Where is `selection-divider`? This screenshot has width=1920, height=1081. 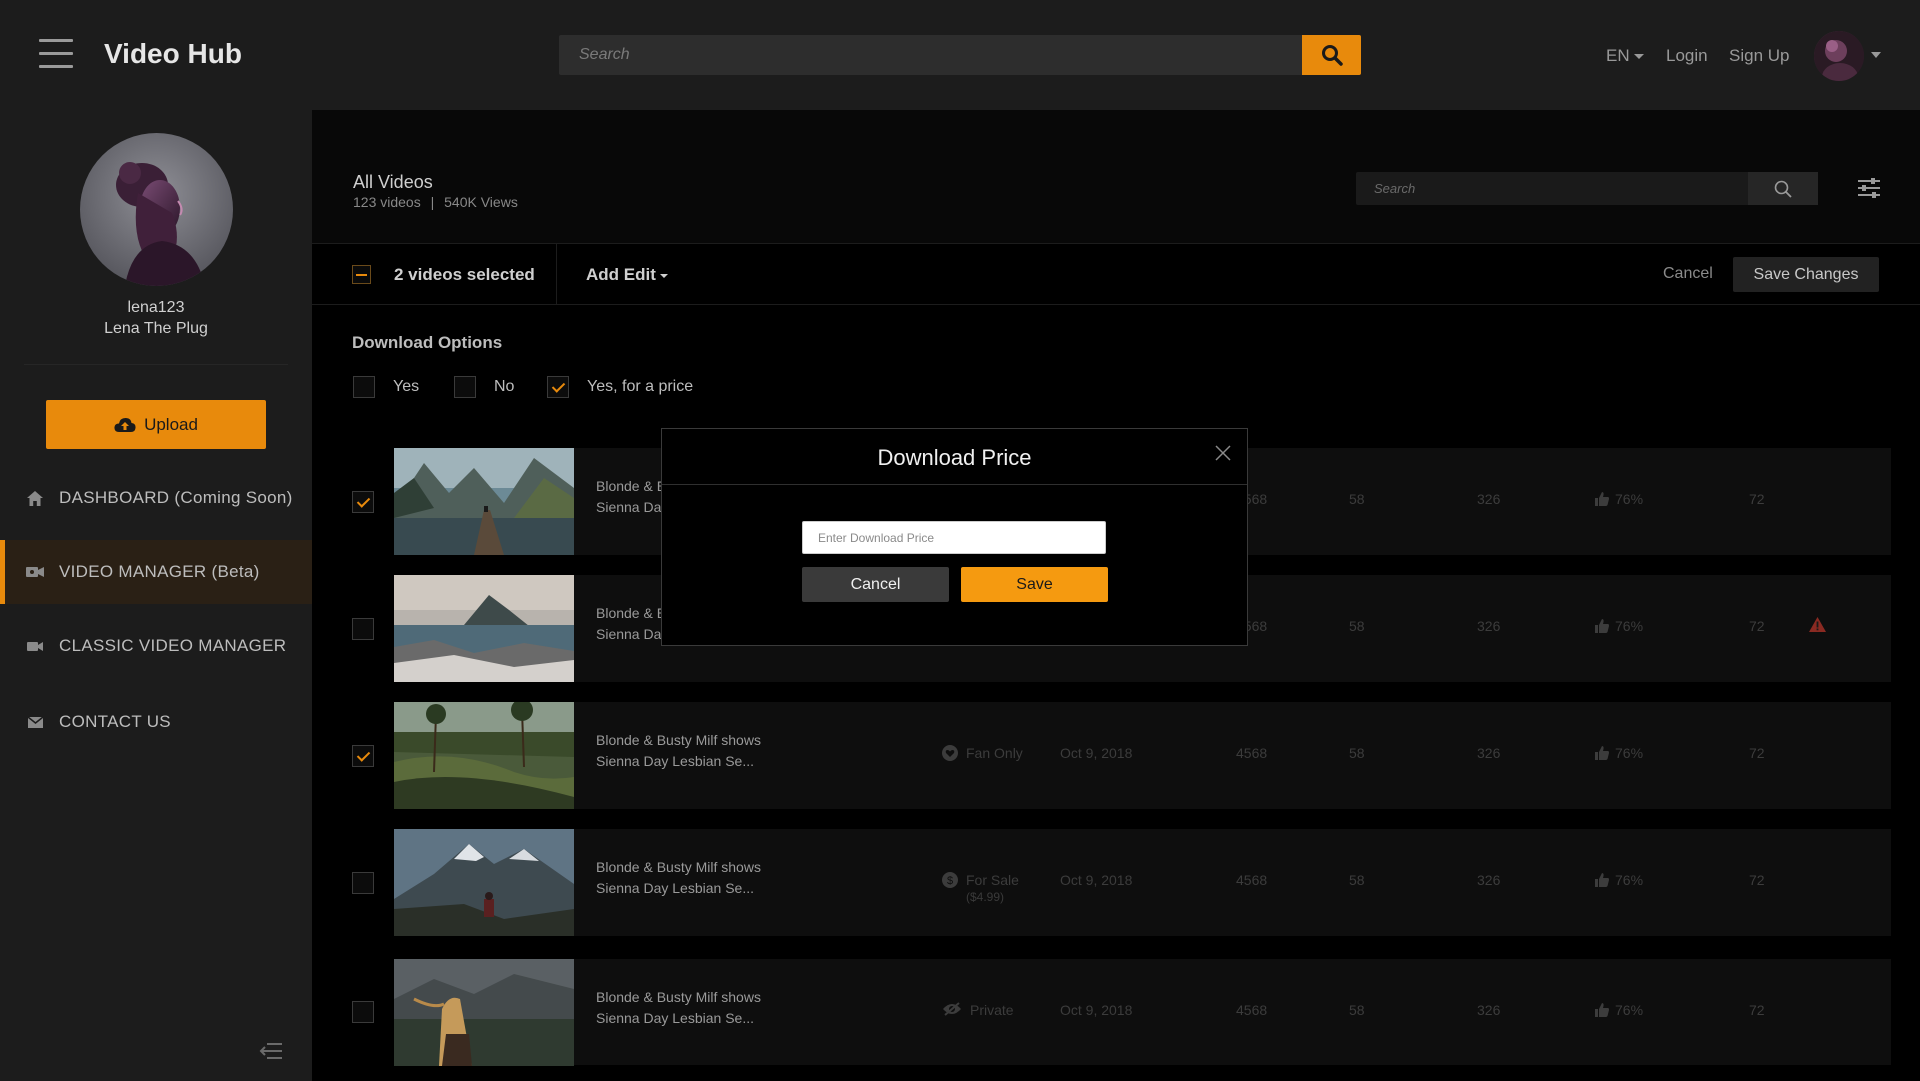
selection-divider is located at coordinates (556, 274).